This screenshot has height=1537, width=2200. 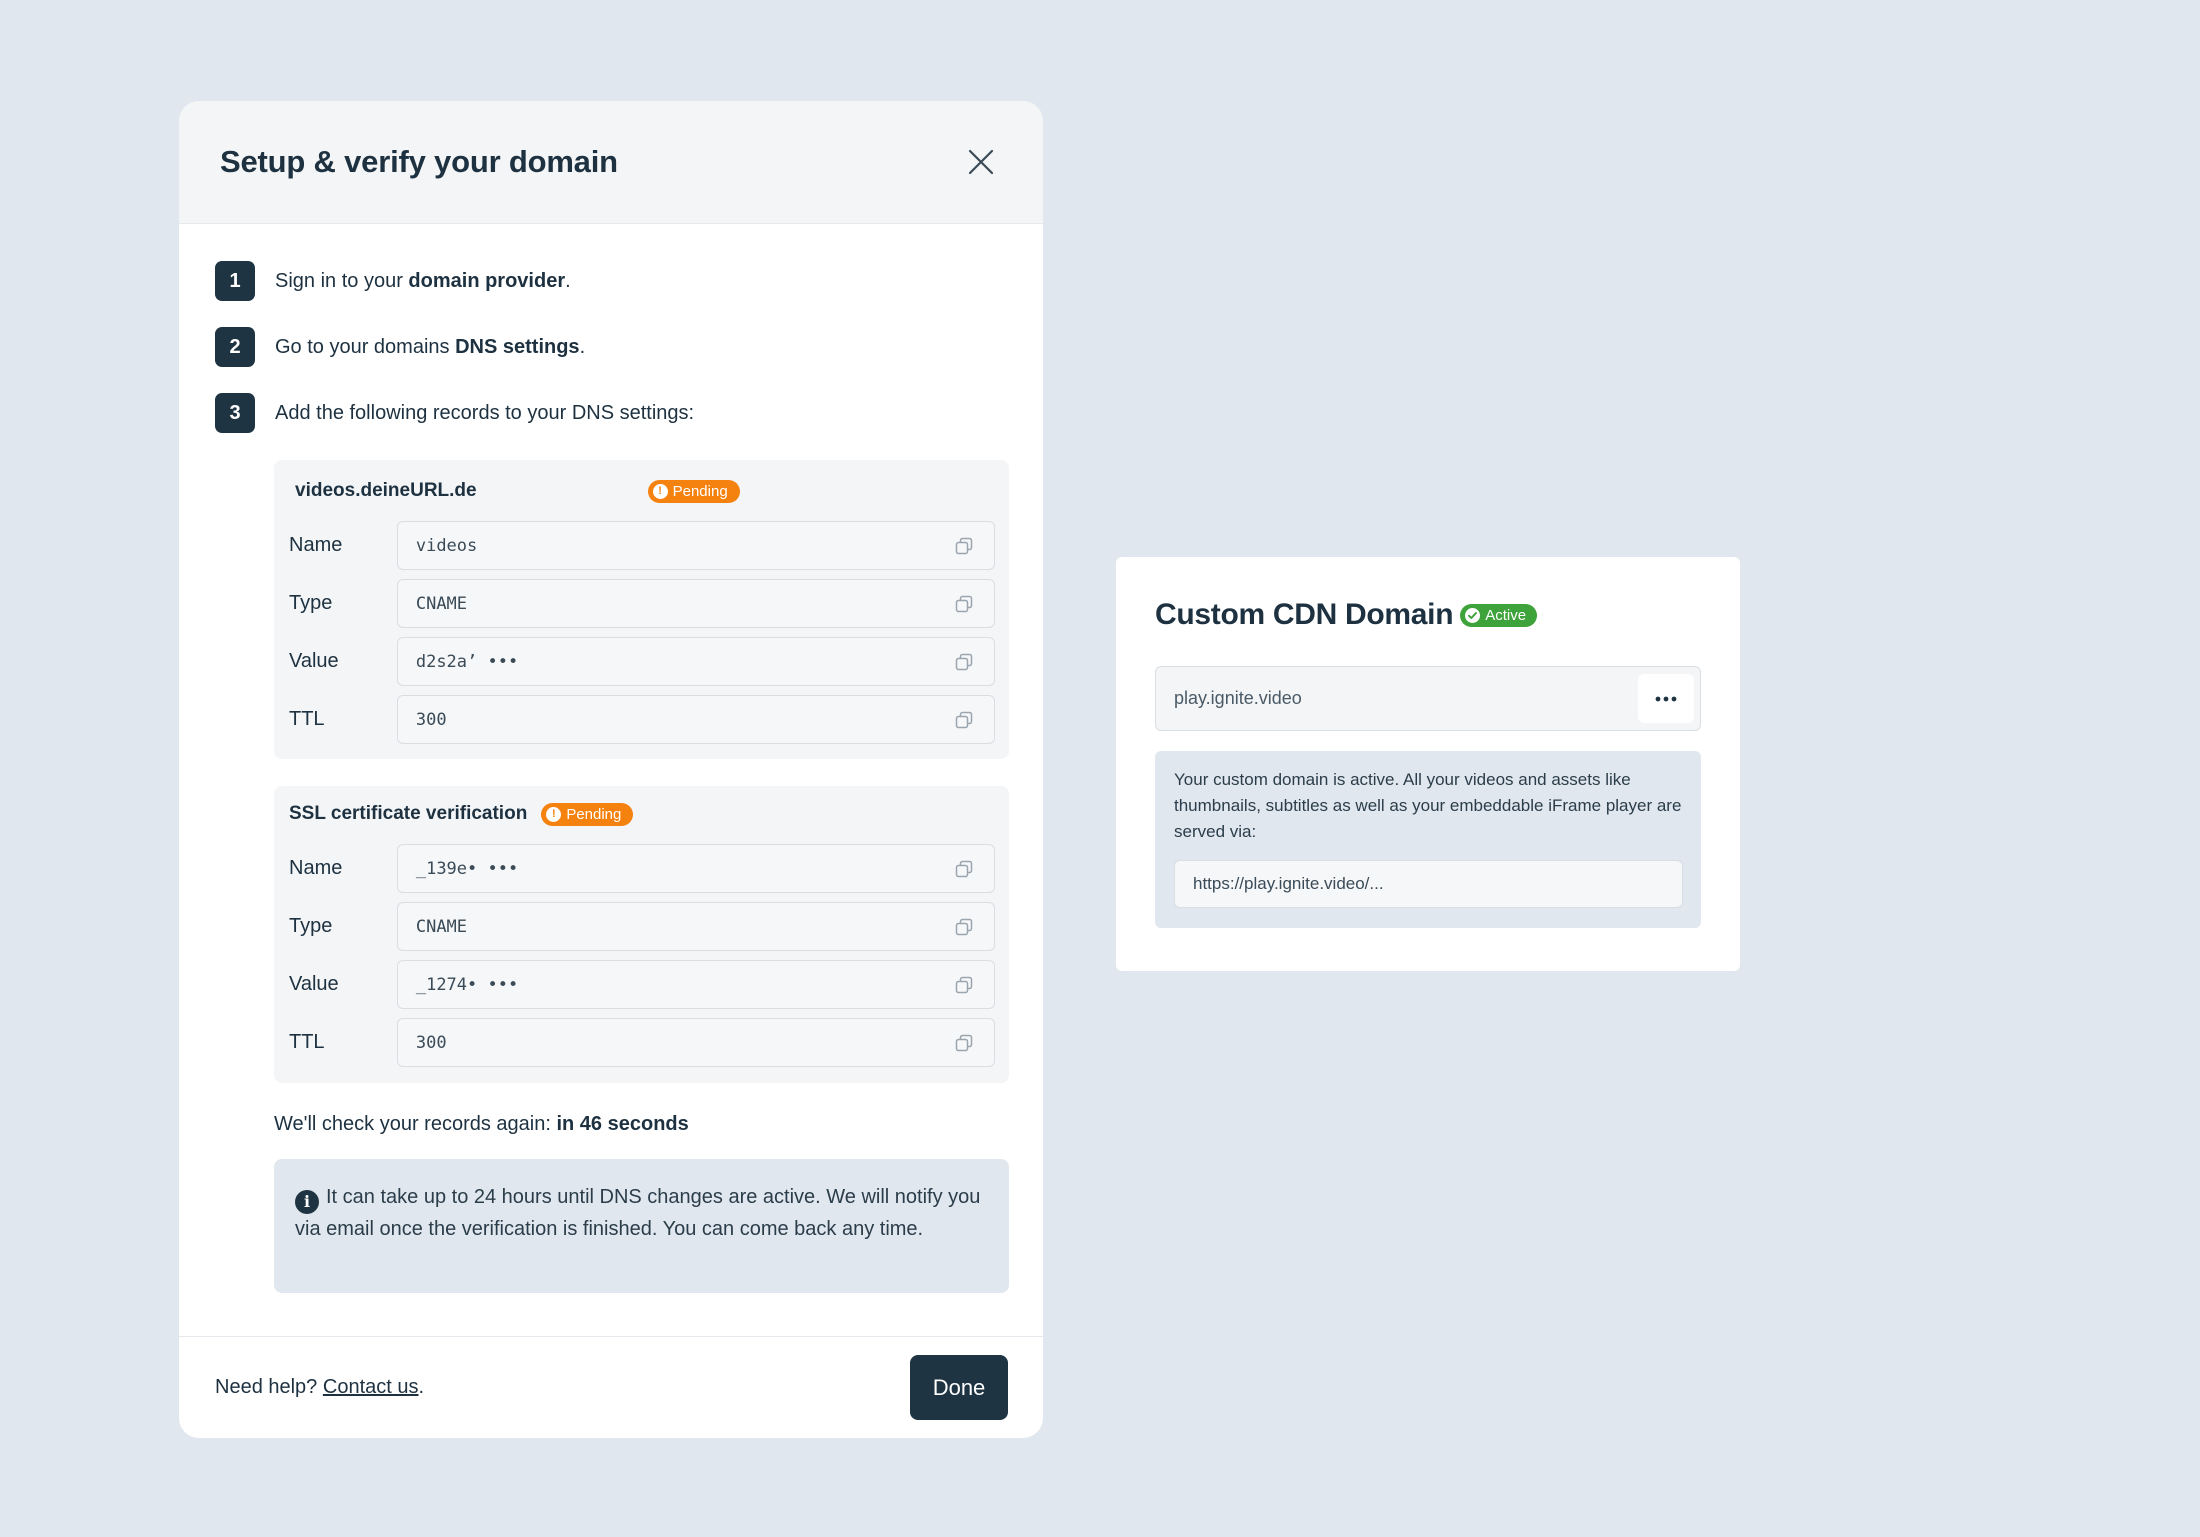 I want to click on close-button, so click(x=981, y=162).